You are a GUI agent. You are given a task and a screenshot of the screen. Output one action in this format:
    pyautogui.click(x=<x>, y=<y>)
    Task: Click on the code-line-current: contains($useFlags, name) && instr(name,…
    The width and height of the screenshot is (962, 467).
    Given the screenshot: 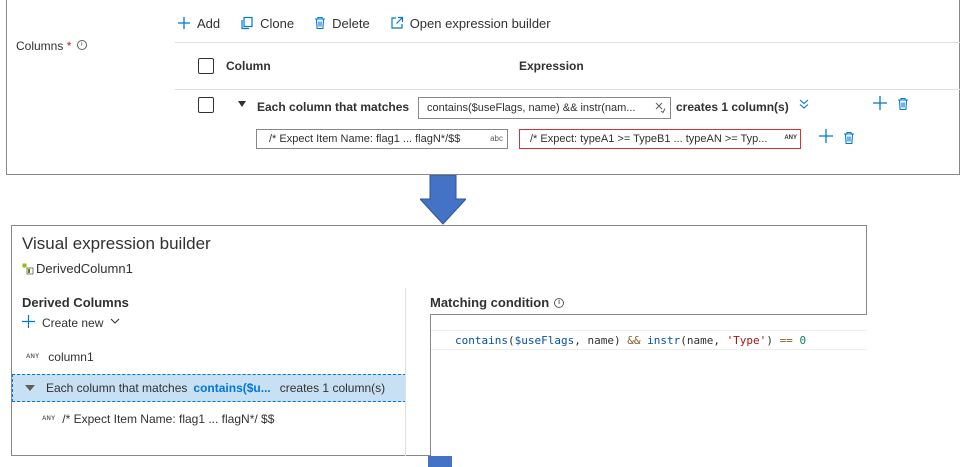 What is the action you would take?
    pyautogui.click(x=649, y=340)
    